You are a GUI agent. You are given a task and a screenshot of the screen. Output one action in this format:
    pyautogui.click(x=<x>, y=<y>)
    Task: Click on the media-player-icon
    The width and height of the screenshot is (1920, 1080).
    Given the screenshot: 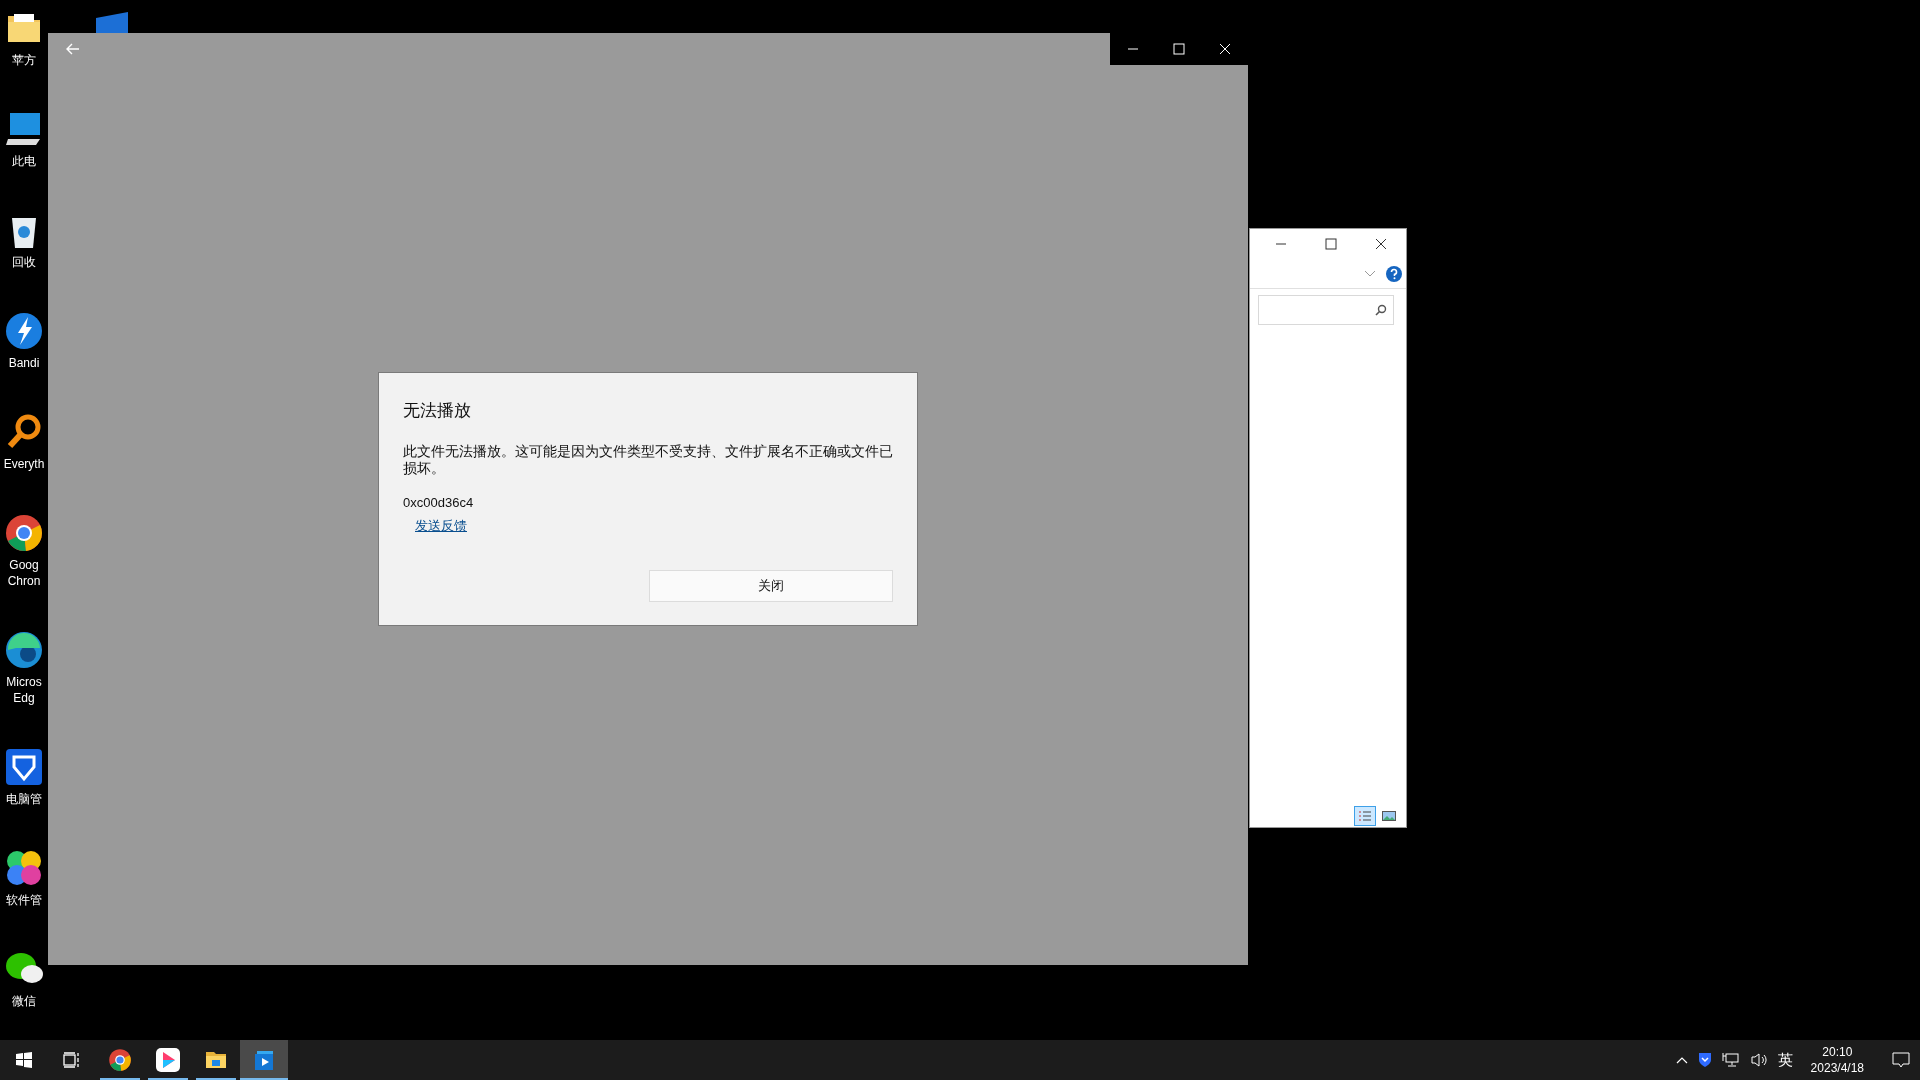 What is the action you would take?
    pyautogui.click(x=264, y=1060)
    